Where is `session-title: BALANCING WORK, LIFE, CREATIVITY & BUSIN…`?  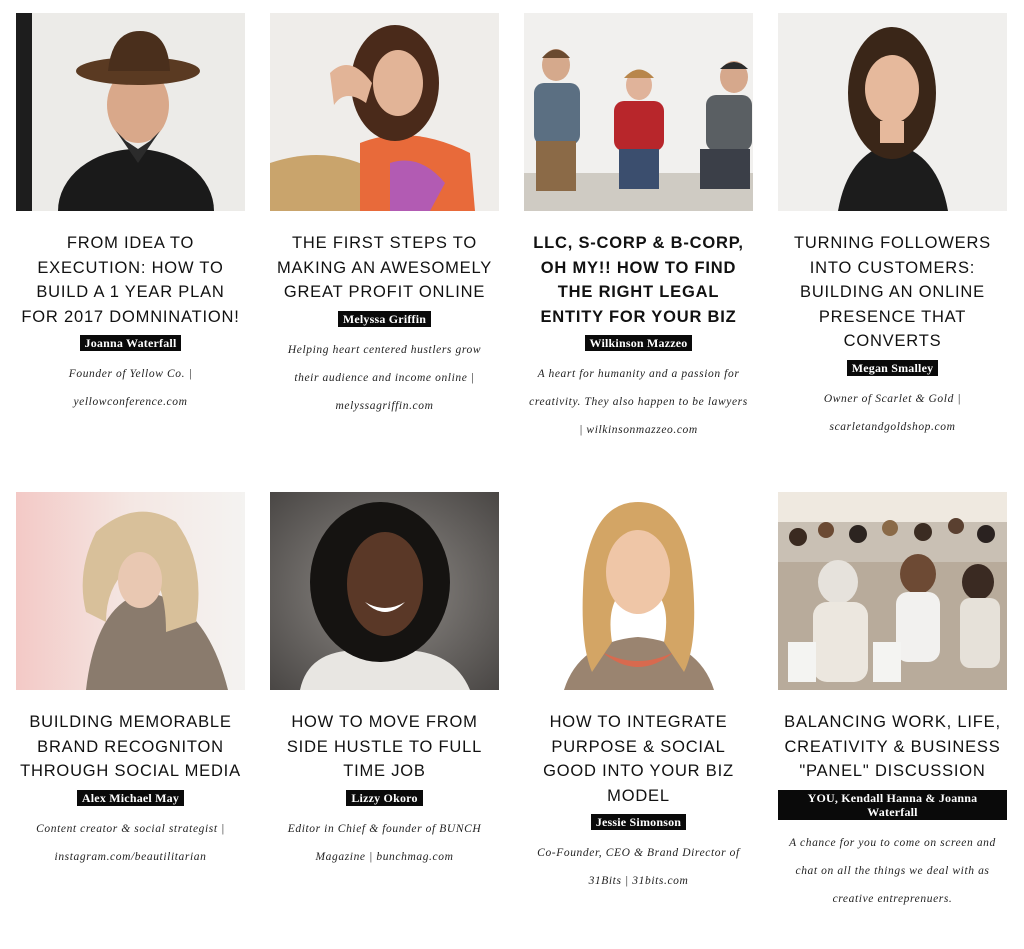
session-title: BALANCING WORK, LIFE, CREATIVITY & BUSIN… is located at coordinates (892, 746).